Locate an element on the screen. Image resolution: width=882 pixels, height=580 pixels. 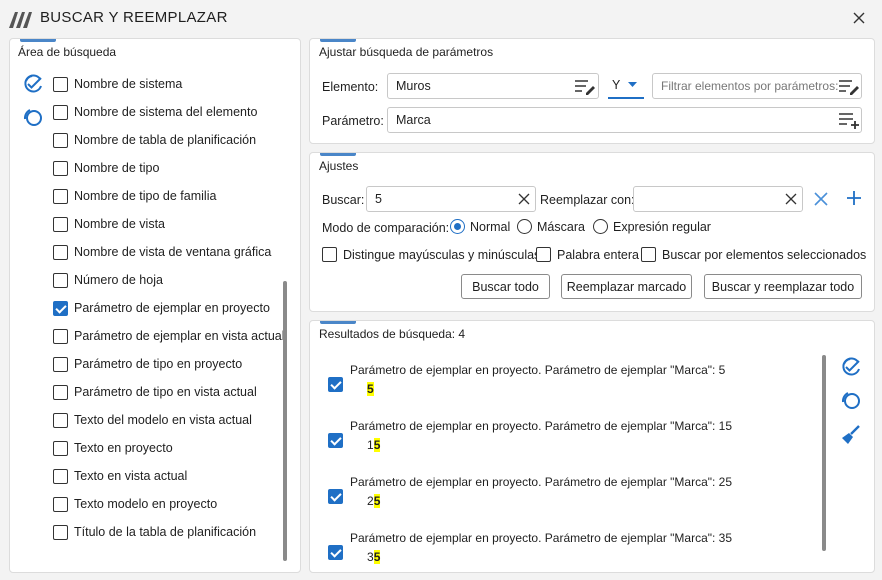
clear-find-icon is located at coordinates (524, 199).